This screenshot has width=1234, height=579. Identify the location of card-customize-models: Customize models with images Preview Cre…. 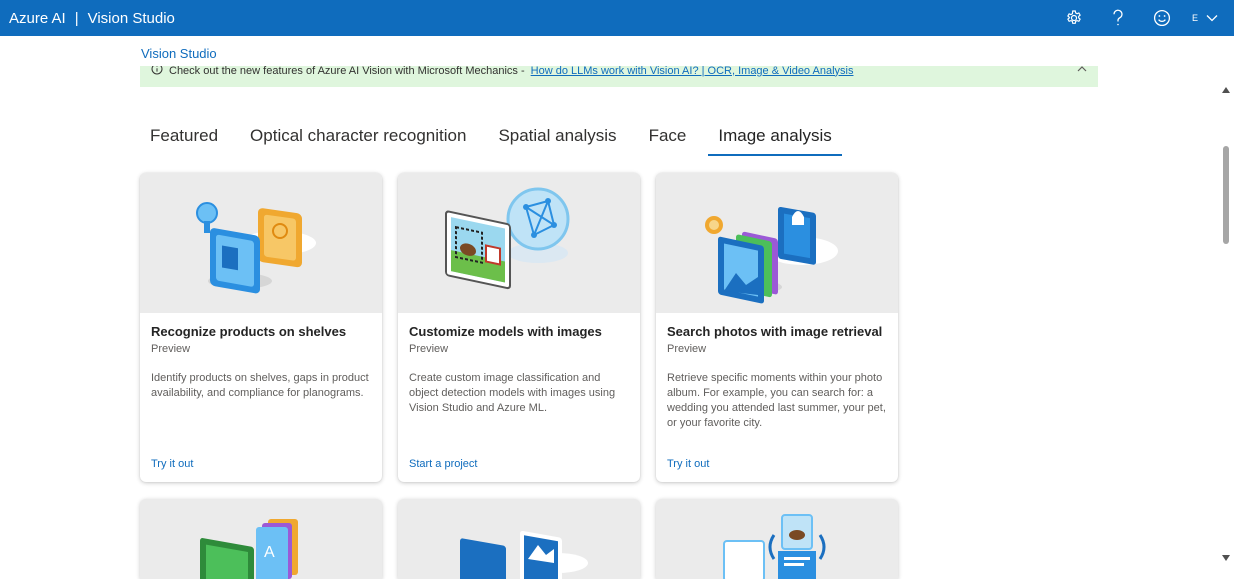
(519, 327).